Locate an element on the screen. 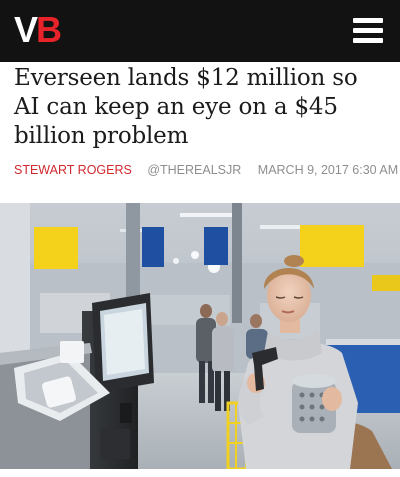  top-navigation-bar: VB is located at coordinates (200, 31).